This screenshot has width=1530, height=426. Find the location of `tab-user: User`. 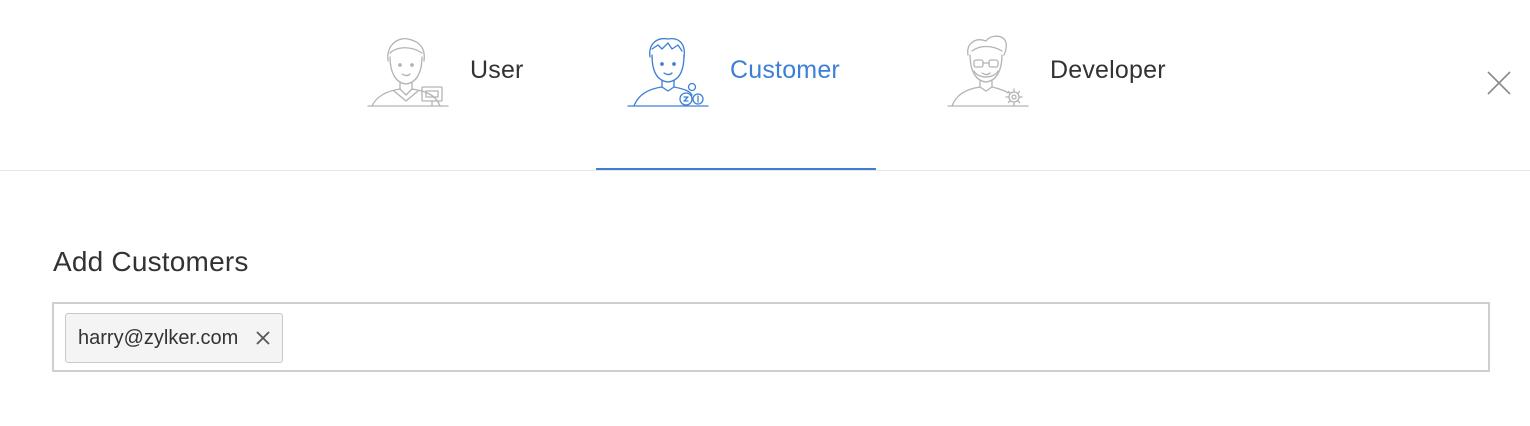

tab-user: User is located at coordinates (445, 70).